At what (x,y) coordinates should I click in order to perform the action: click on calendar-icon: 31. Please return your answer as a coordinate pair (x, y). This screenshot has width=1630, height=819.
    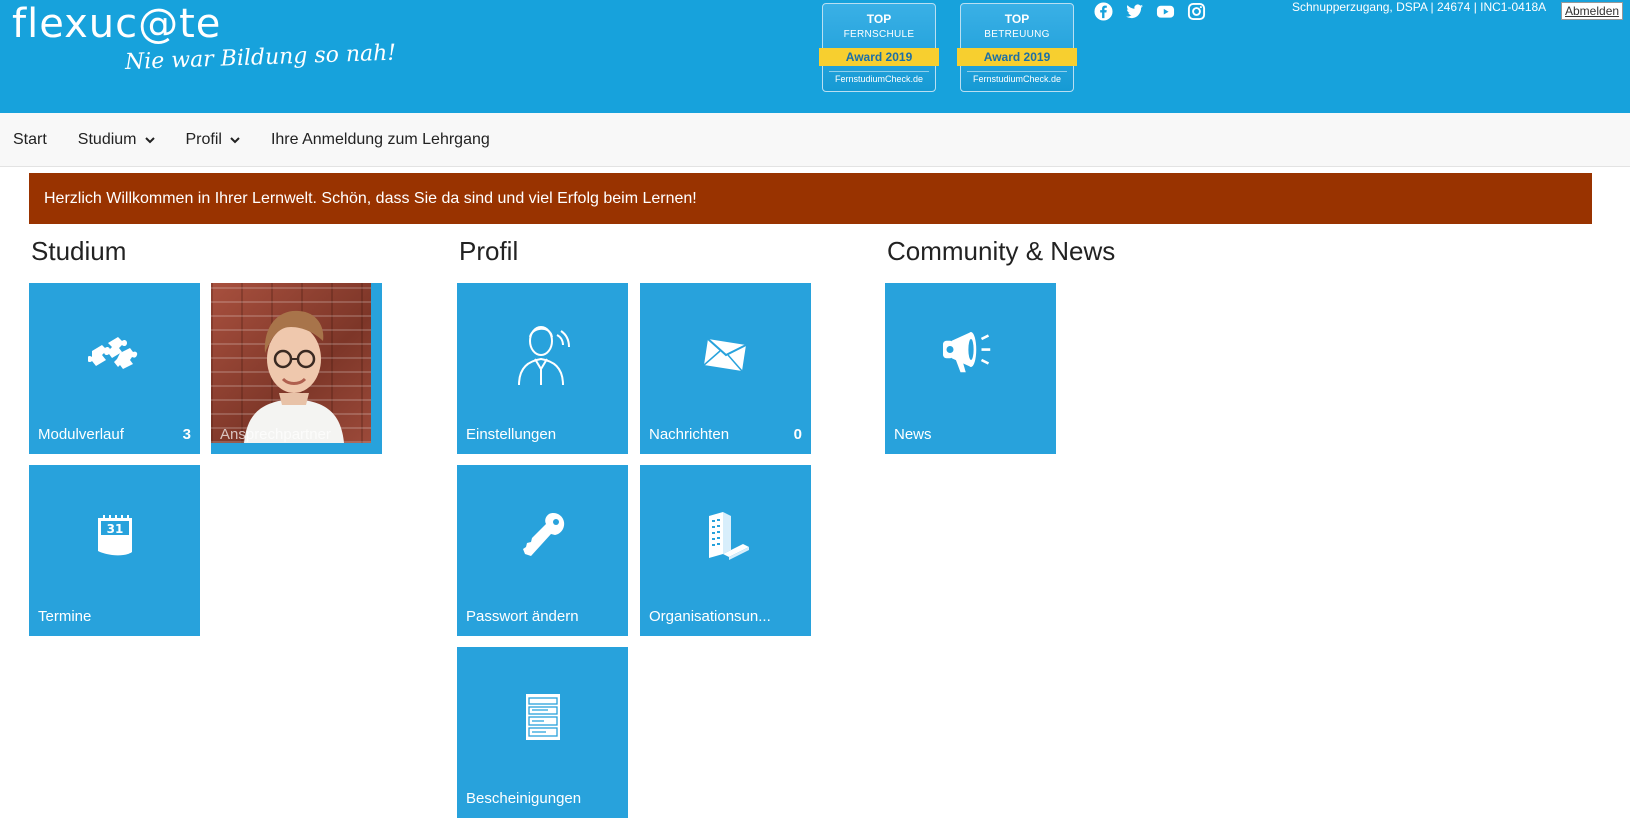
    Looking at the image, I should click on (115, 535).